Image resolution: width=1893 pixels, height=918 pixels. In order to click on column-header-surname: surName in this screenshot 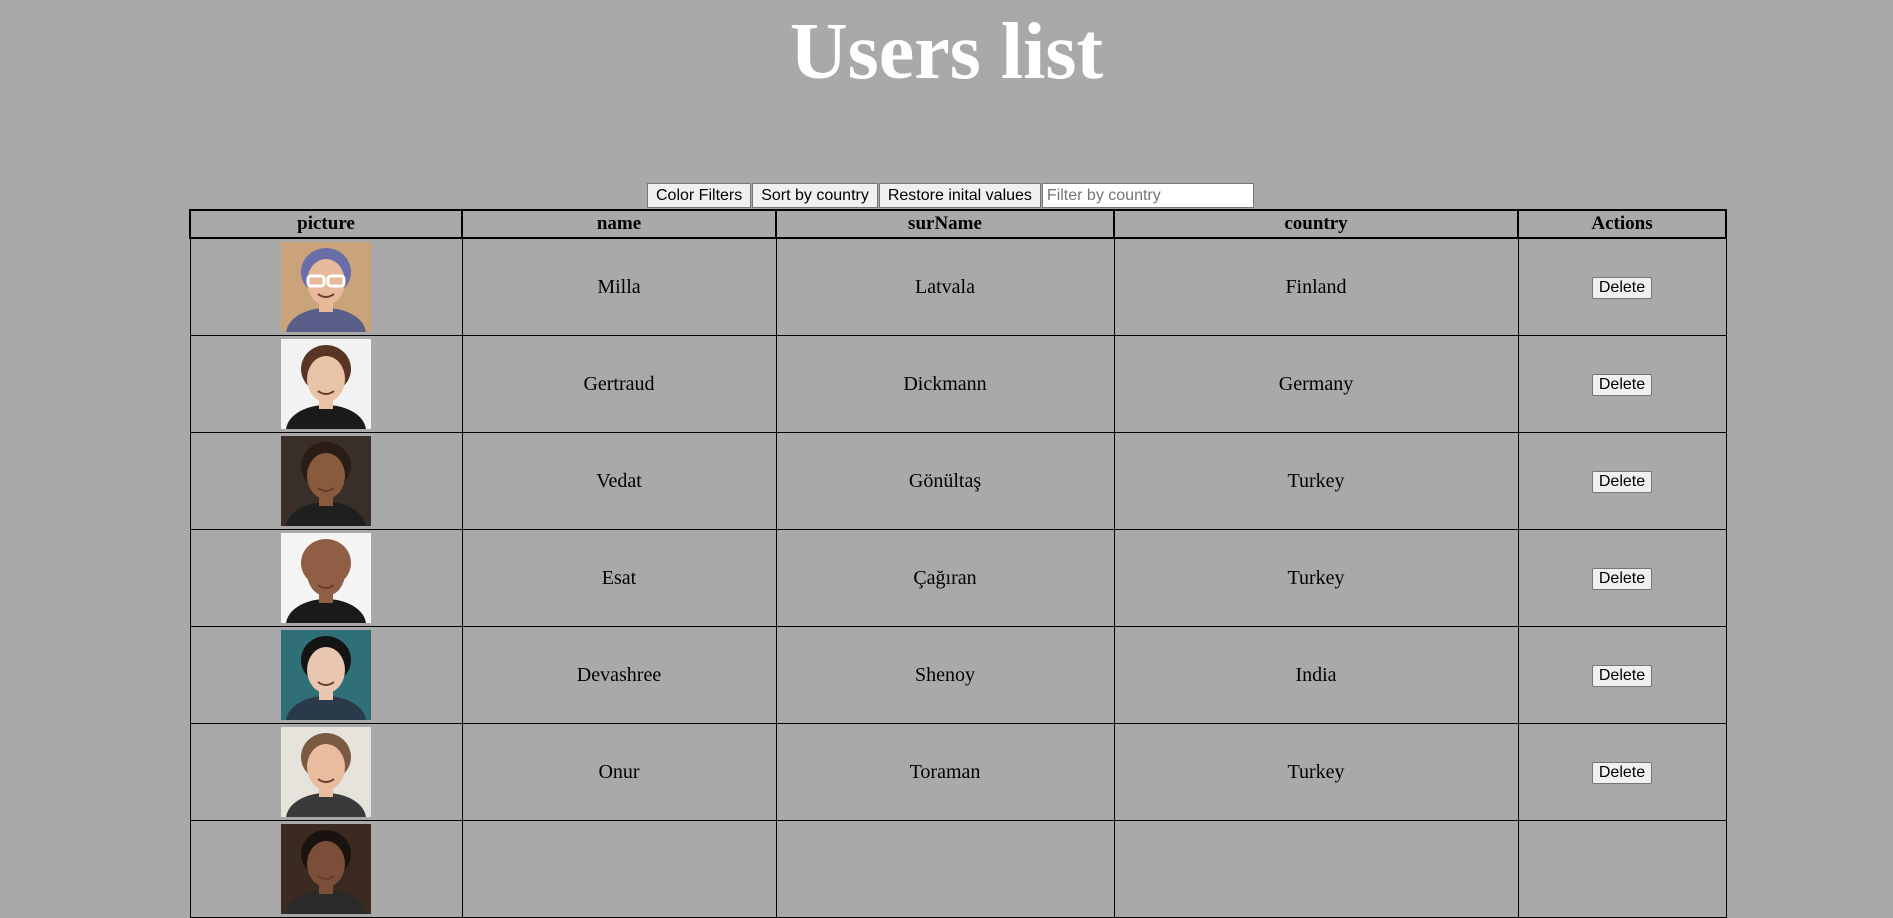, I will do `click(945, 224)`.